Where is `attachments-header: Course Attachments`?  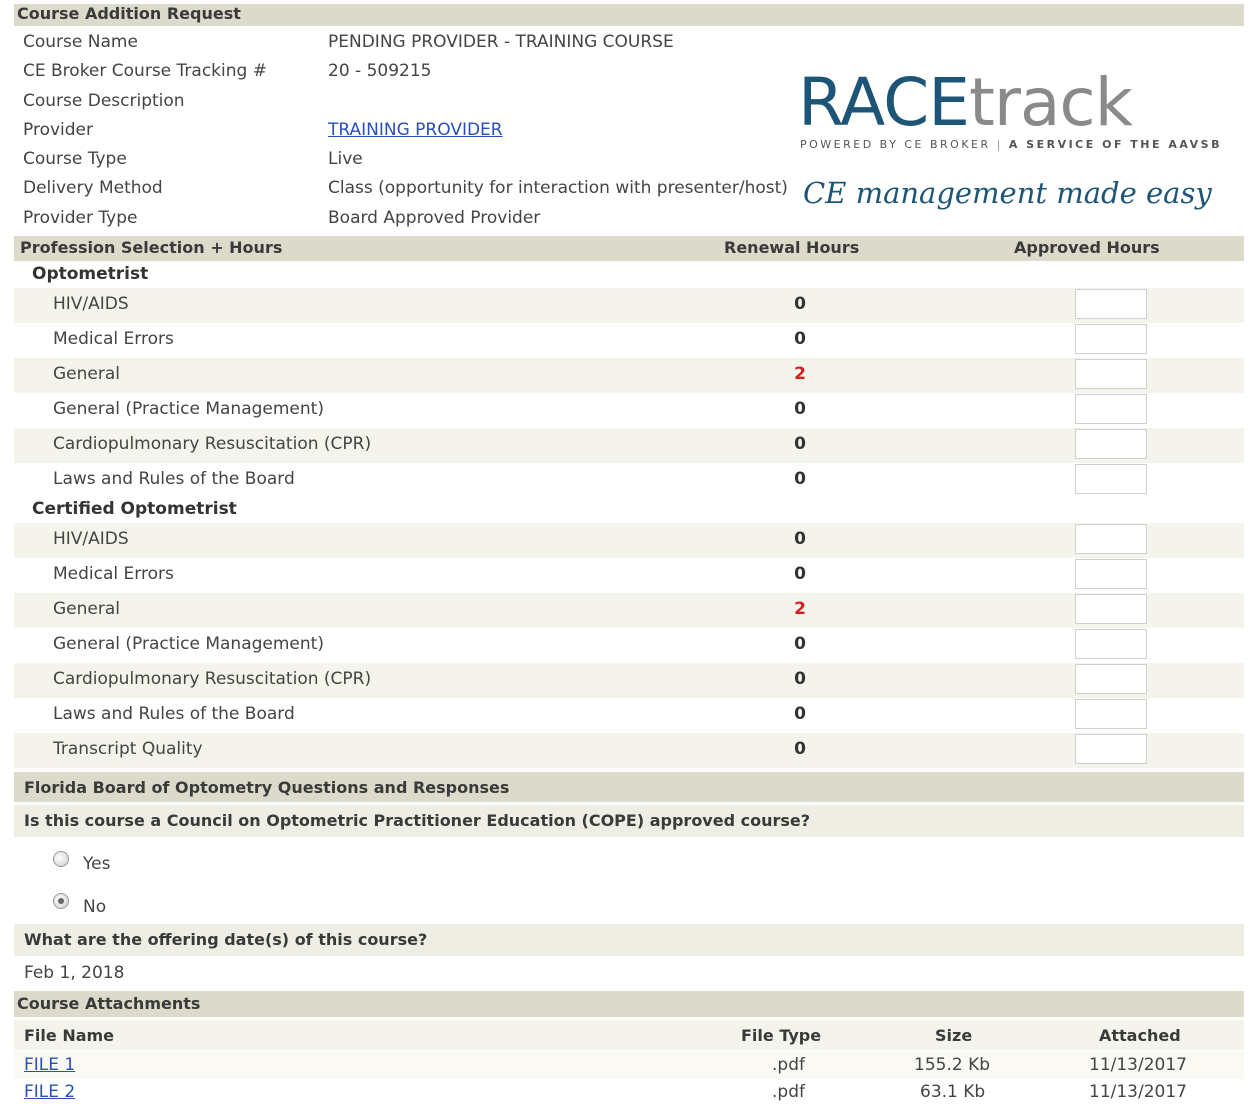
attachments-header: Course Attachments is located at coordinates (629, 1004).